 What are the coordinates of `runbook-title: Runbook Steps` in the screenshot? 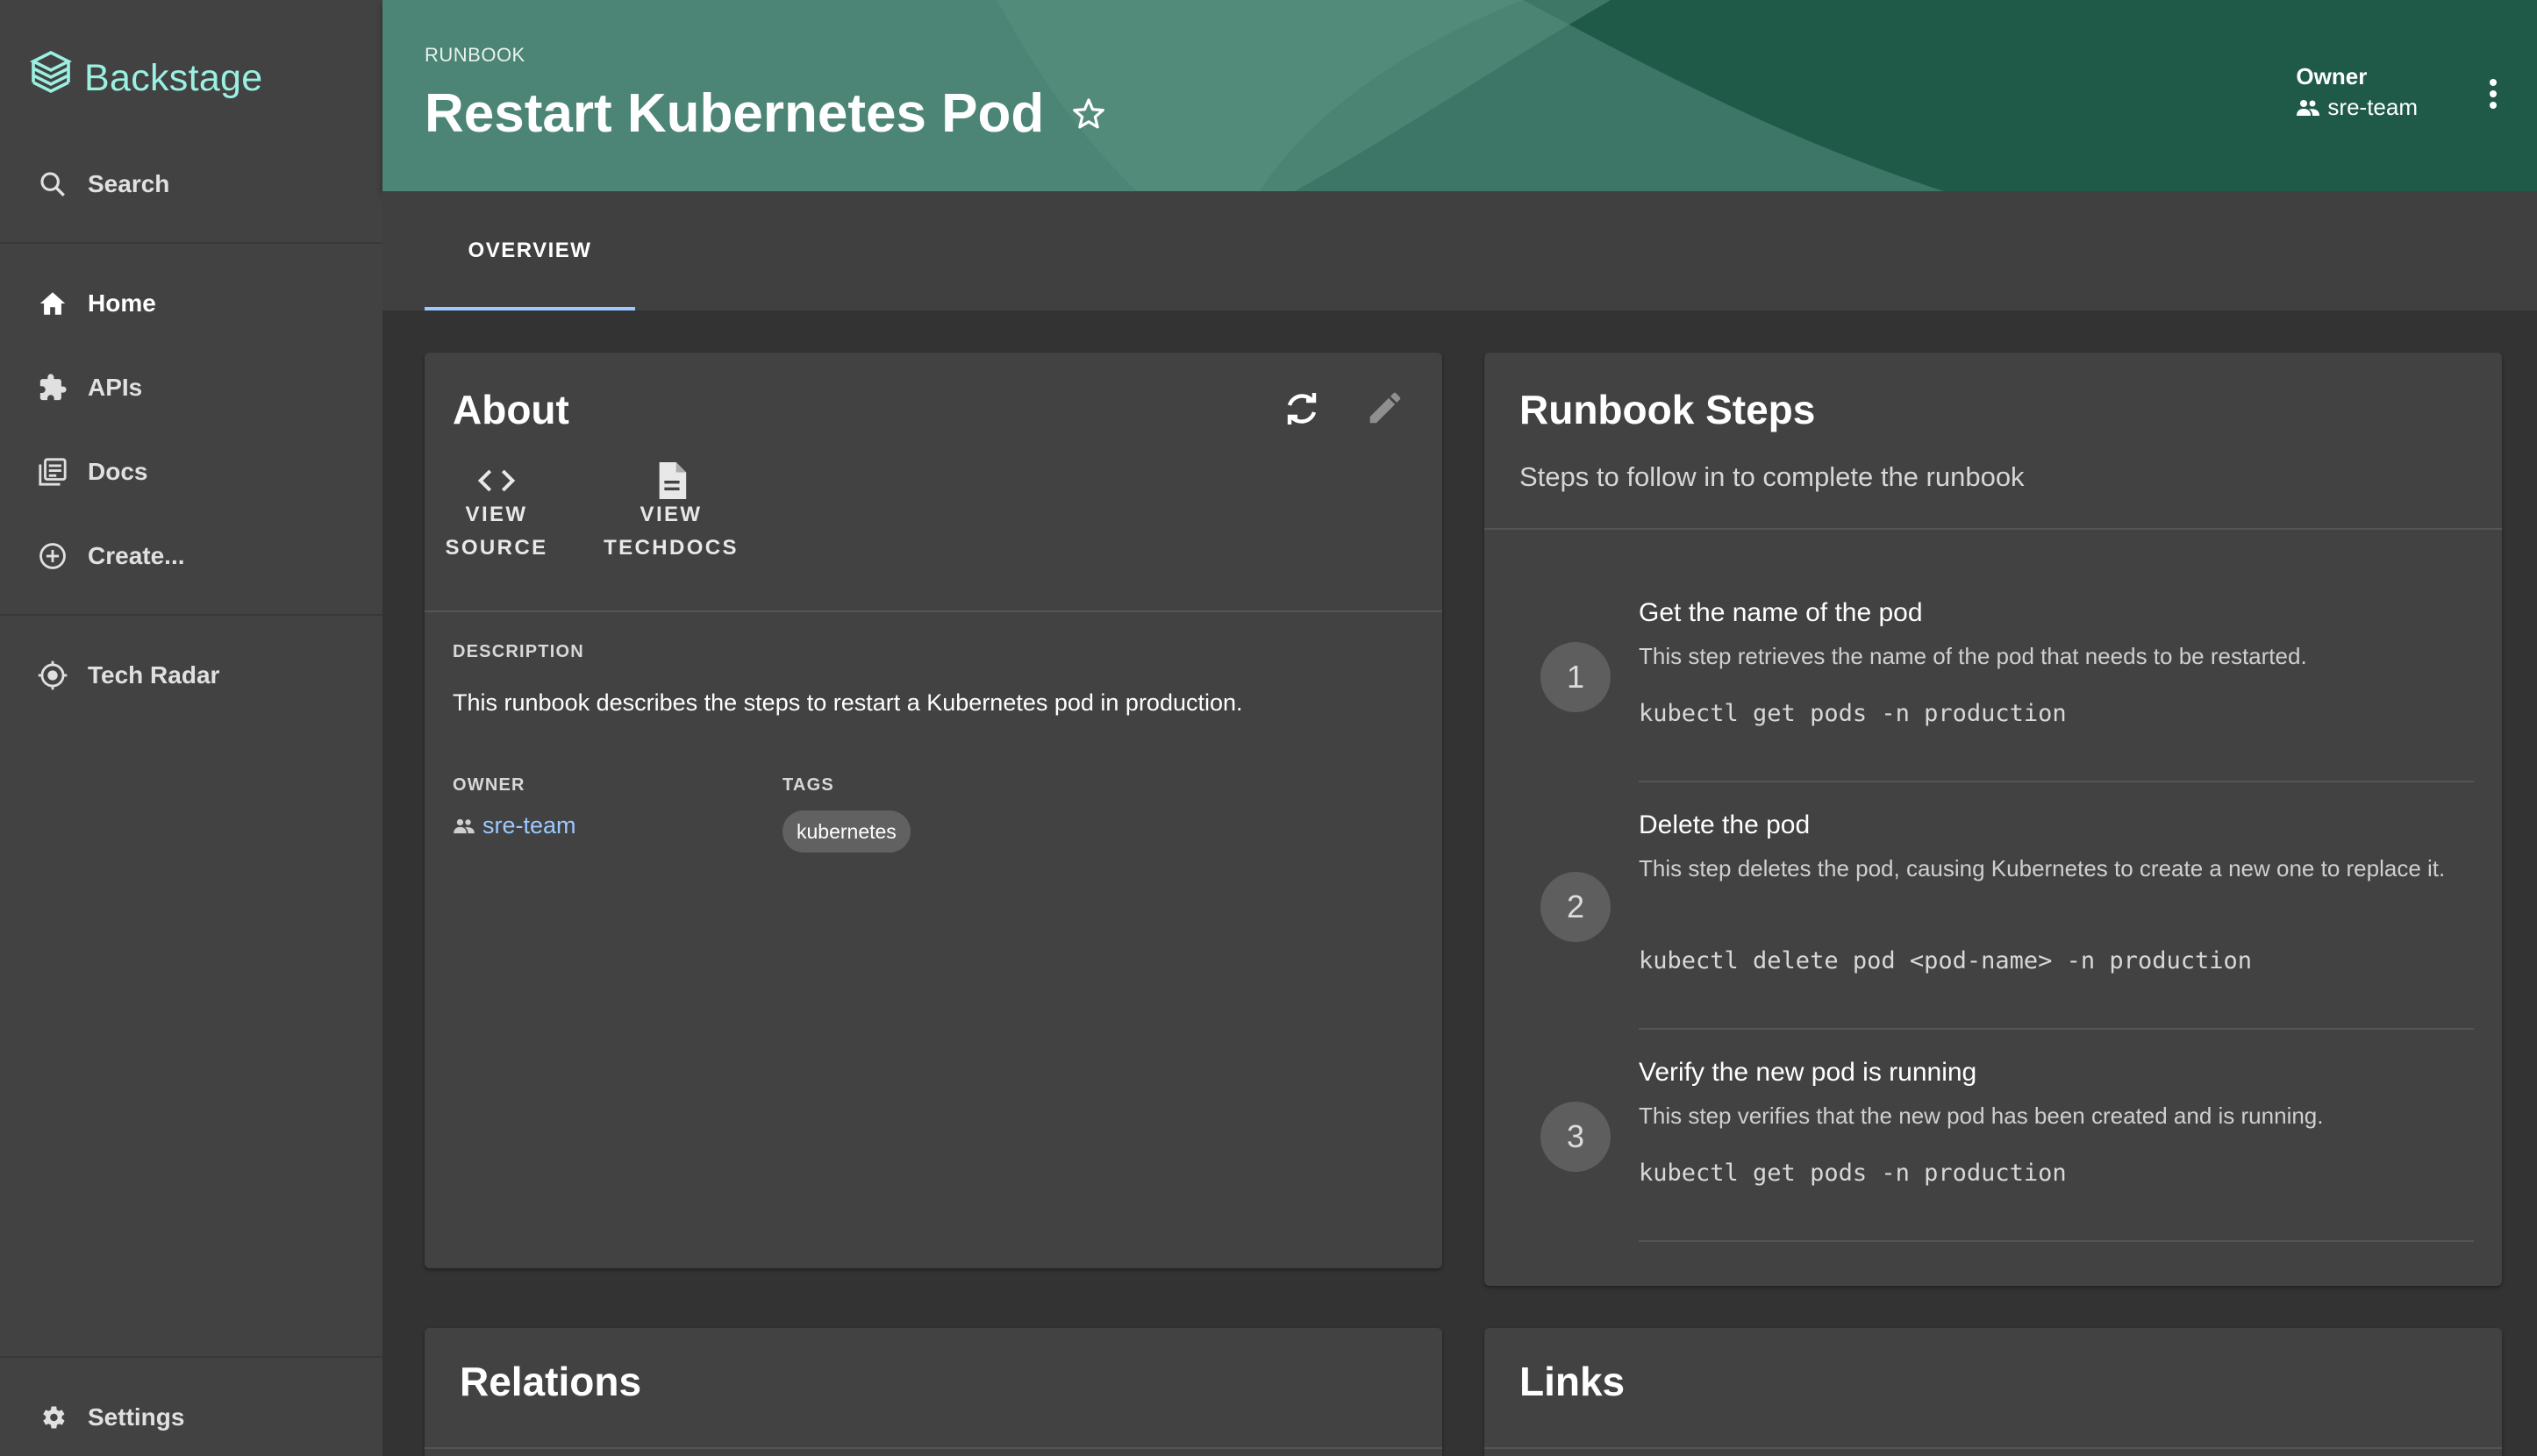 It's located at (1668, 409).